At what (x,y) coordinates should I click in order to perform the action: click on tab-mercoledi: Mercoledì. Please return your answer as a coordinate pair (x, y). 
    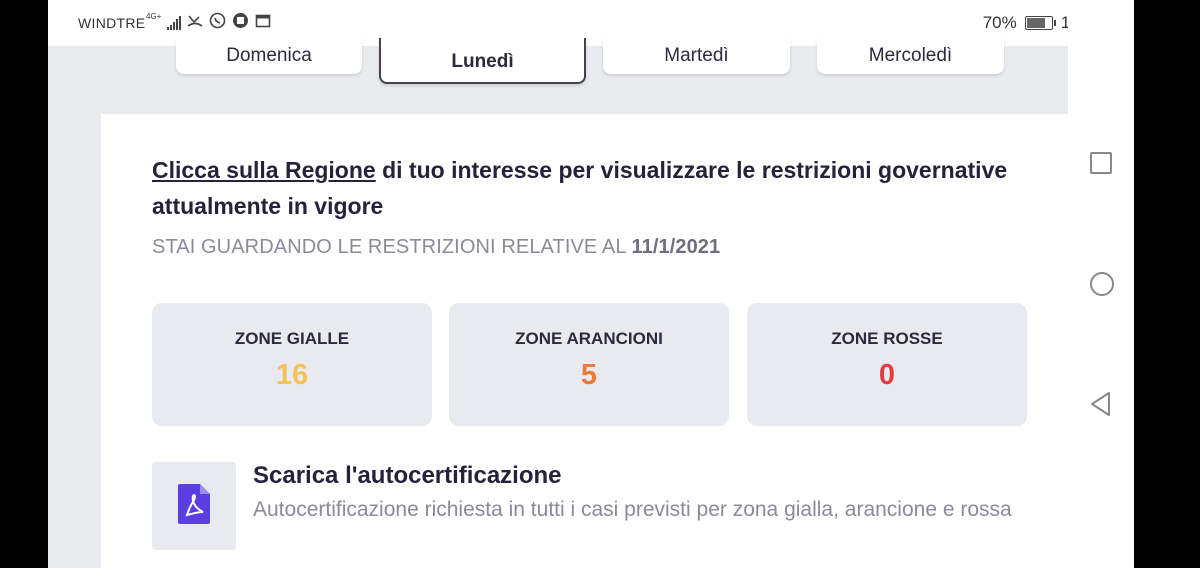
    Looking at the image, I should click on (910, 56).